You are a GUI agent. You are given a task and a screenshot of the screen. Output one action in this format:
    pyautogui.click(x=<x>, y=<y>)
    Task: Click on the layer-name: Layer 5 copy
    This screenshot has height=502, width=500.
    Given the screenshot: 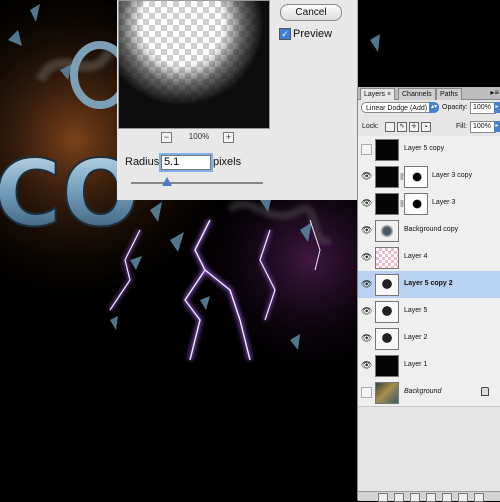 What is the action you would take?
    pyautogui.click(x=424, y=148)
    